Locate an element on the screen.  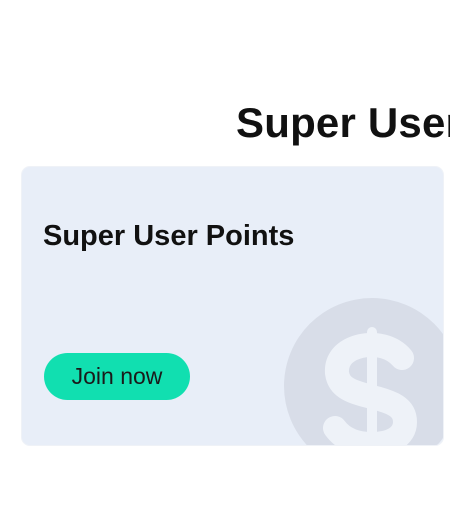
join-now-button: Join now is located at coordinates (117, 376).